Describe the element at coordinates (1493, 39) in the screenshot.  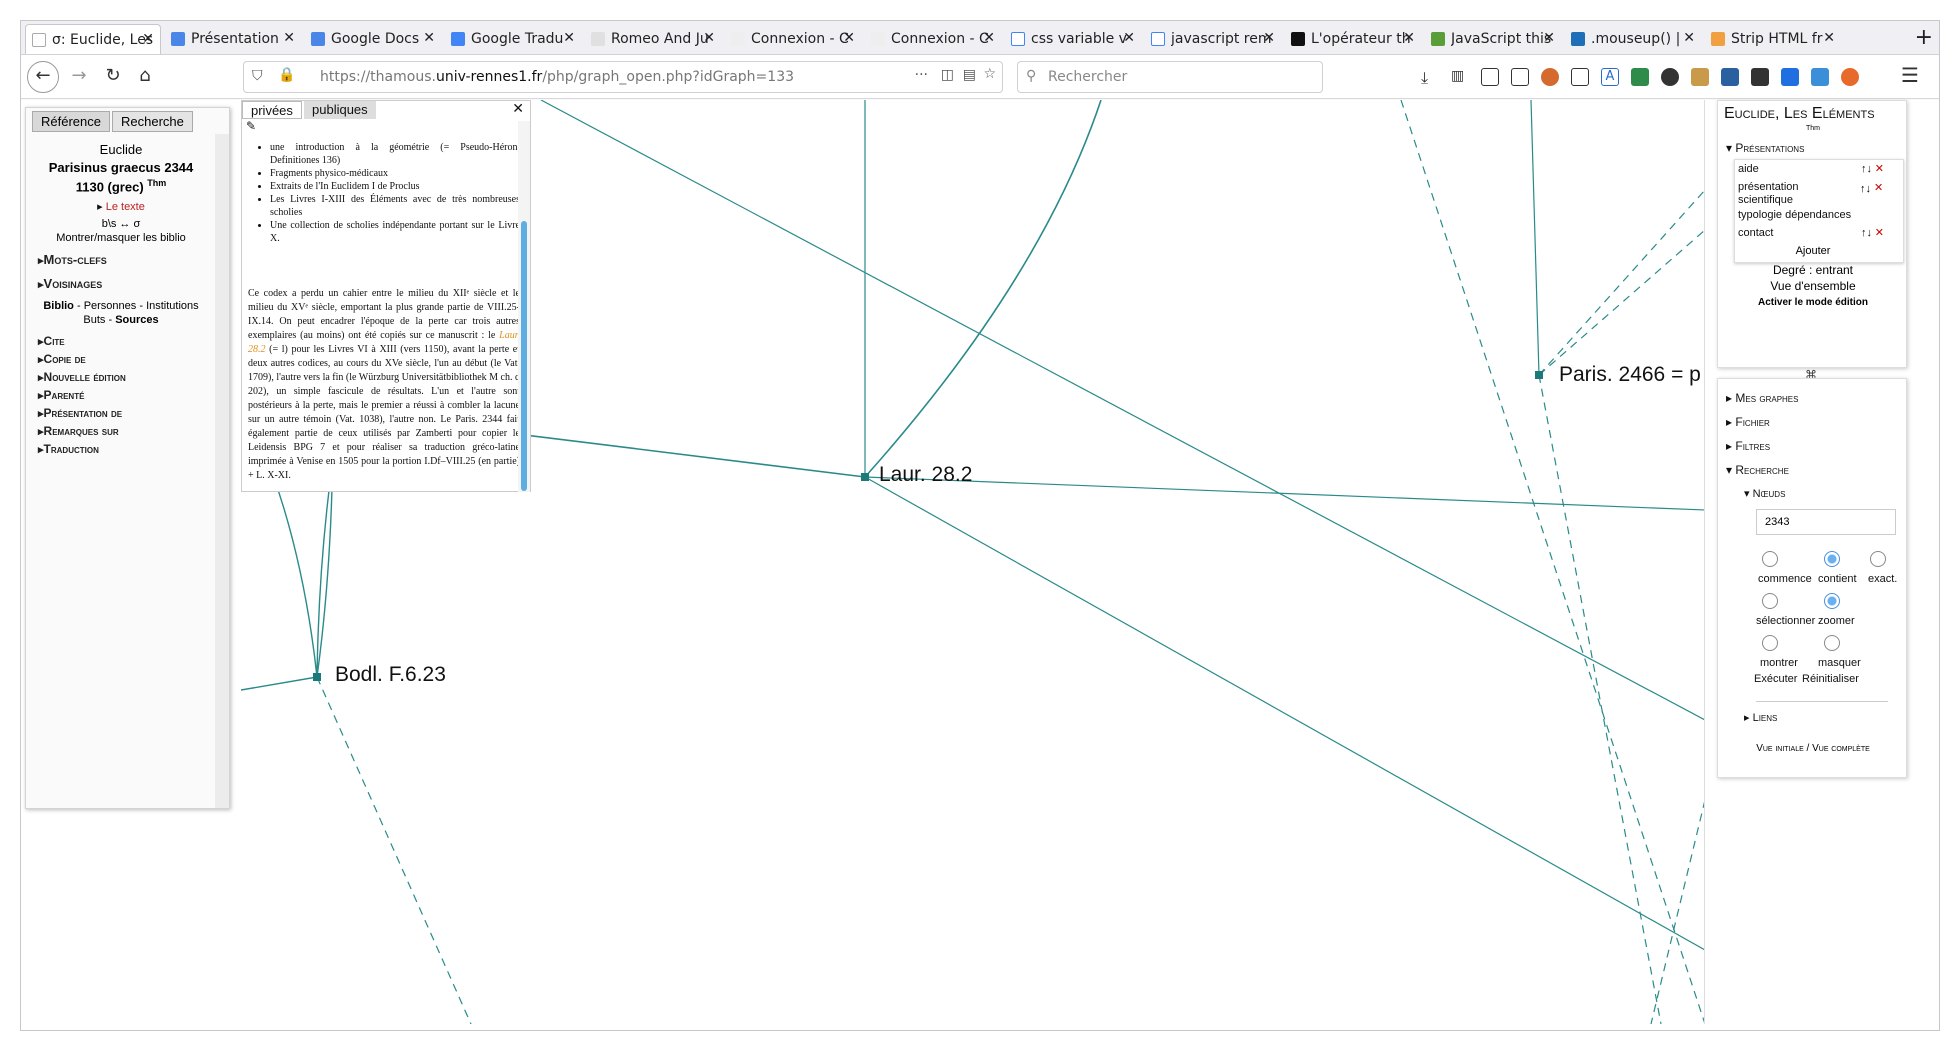
I see `tab-javascript-this: JavaScript this ✕` at that location.